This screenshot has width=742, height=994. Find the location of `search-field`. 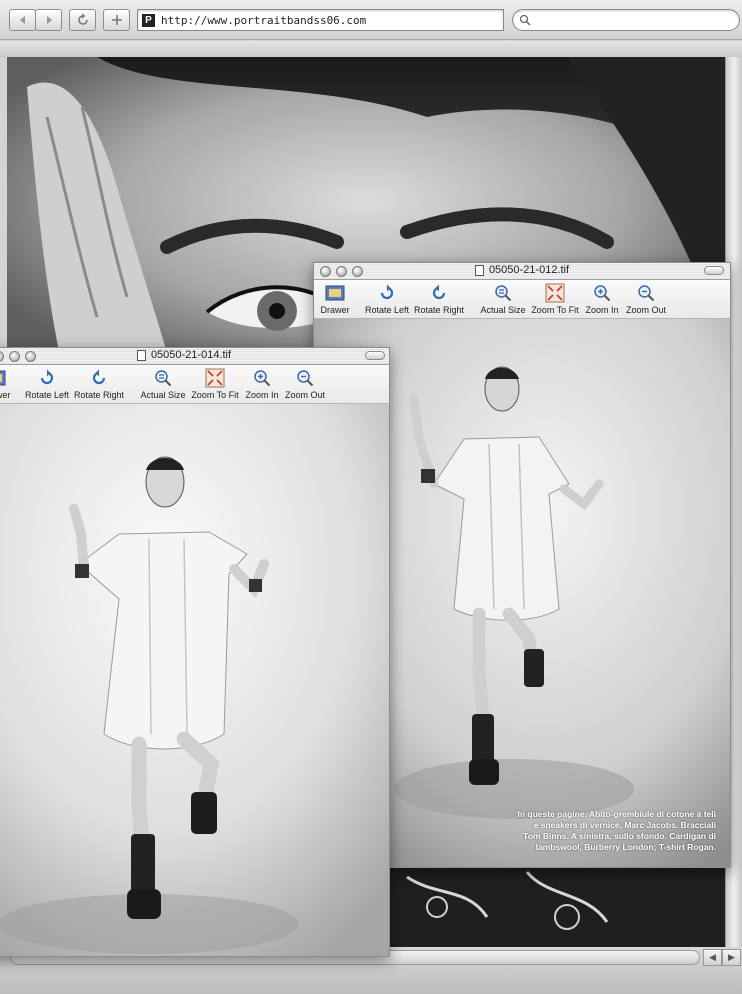

search-field is located at coordinates (626, 20).